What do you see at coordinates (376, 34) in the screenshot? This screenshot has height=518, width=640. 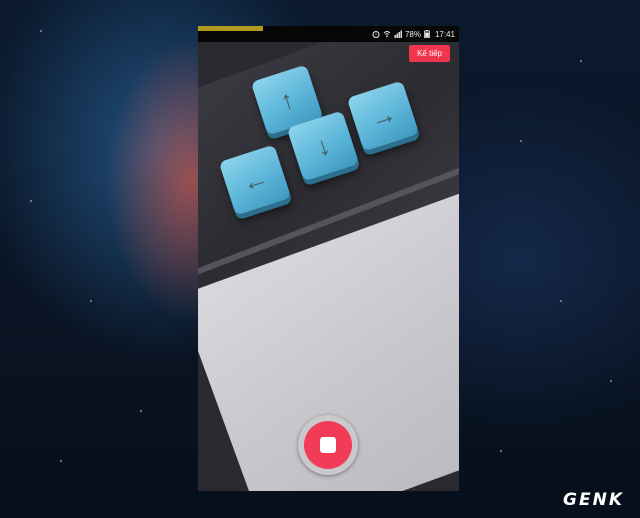 I see `alarm-icon` at bounding box center [376, 34].